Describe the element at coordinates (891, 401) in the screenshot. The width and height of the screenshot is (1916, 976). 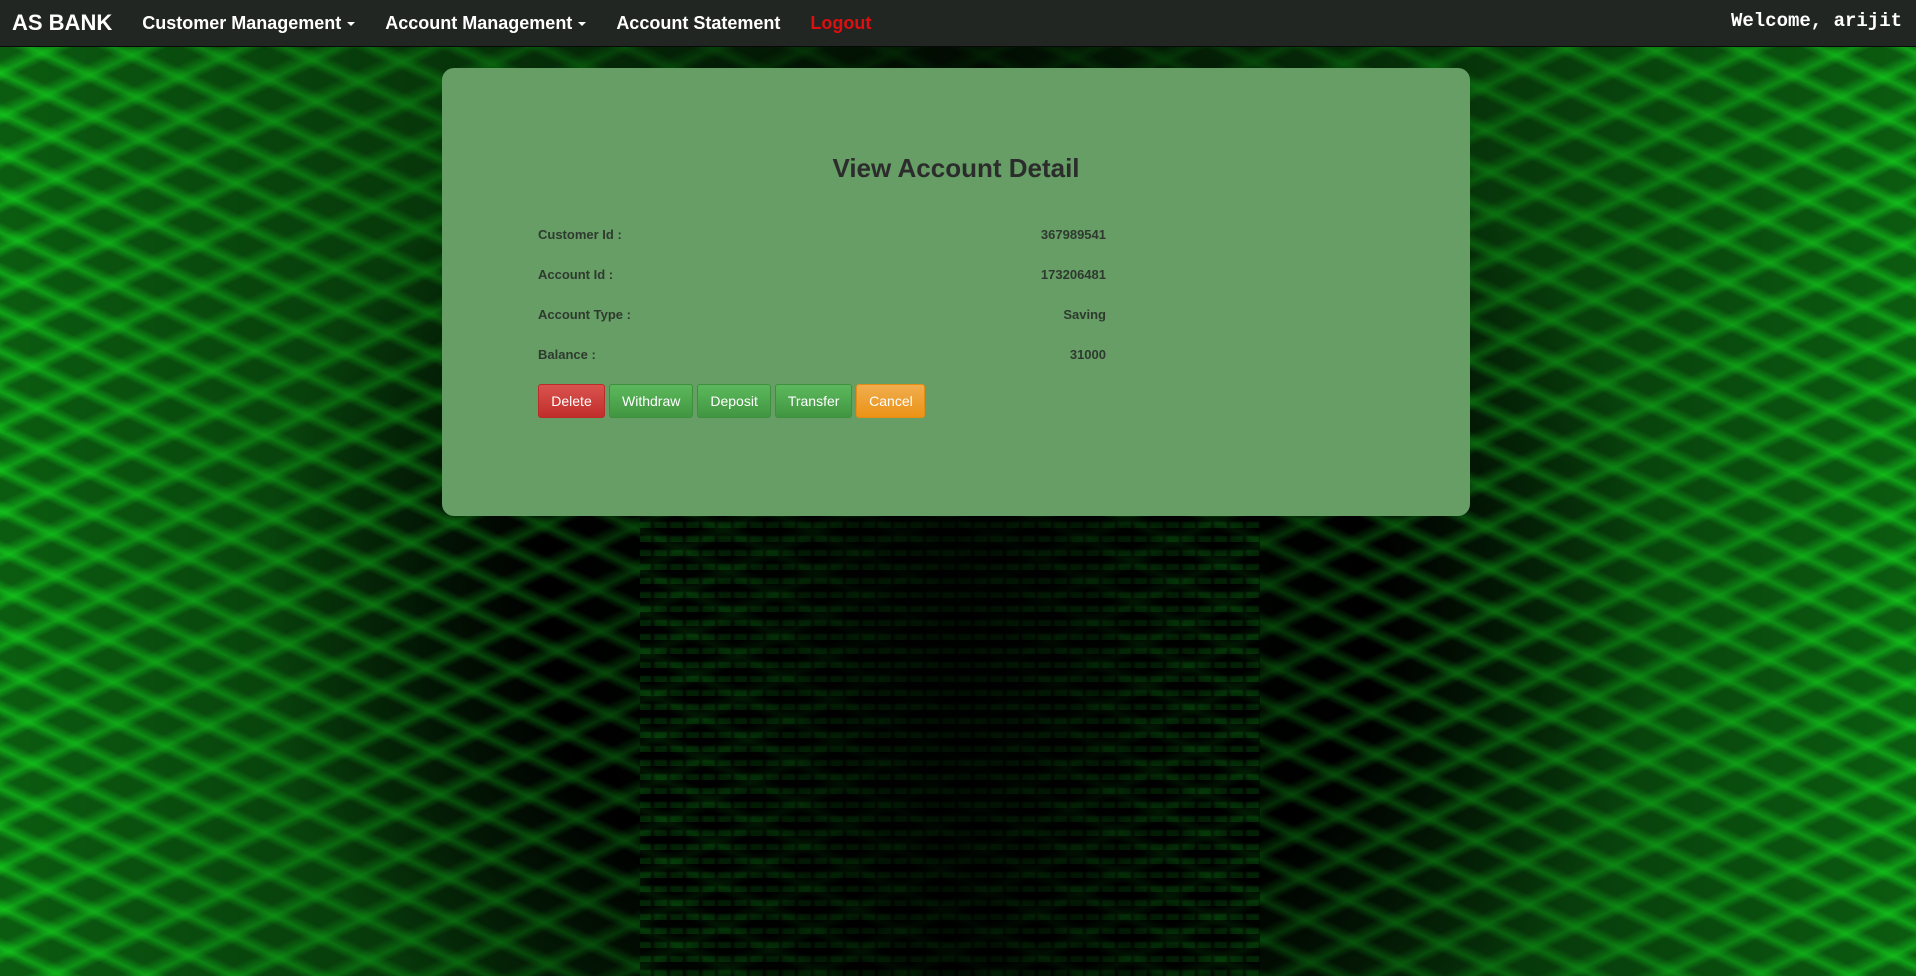
I see `cancel-button: Cancel` at that location.